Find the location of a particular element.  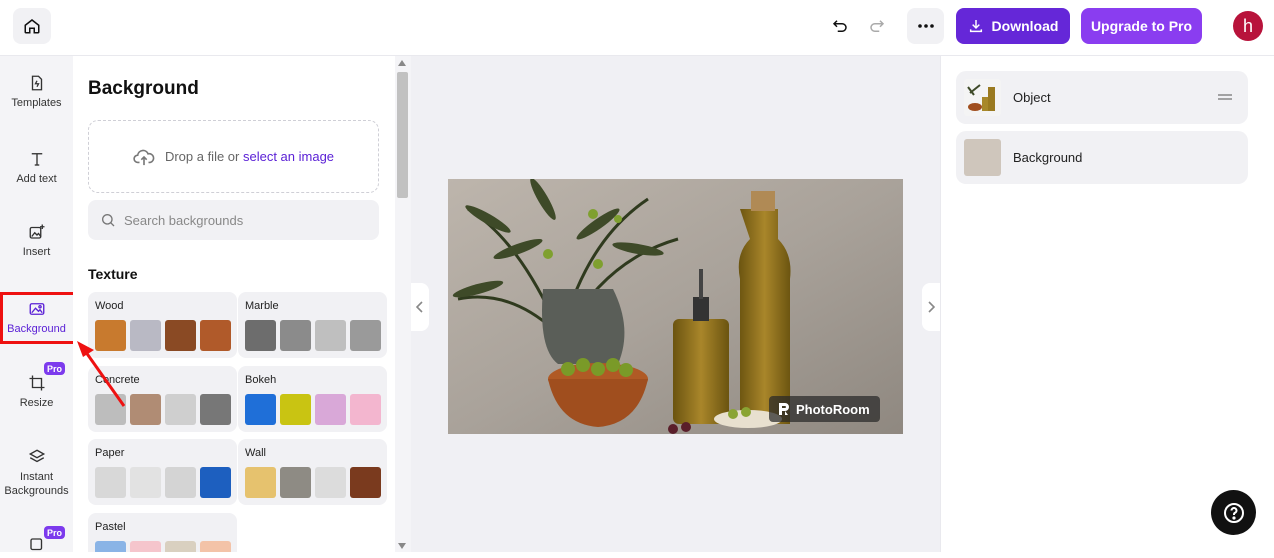

redo-icon is located at coordinates (877, 26).